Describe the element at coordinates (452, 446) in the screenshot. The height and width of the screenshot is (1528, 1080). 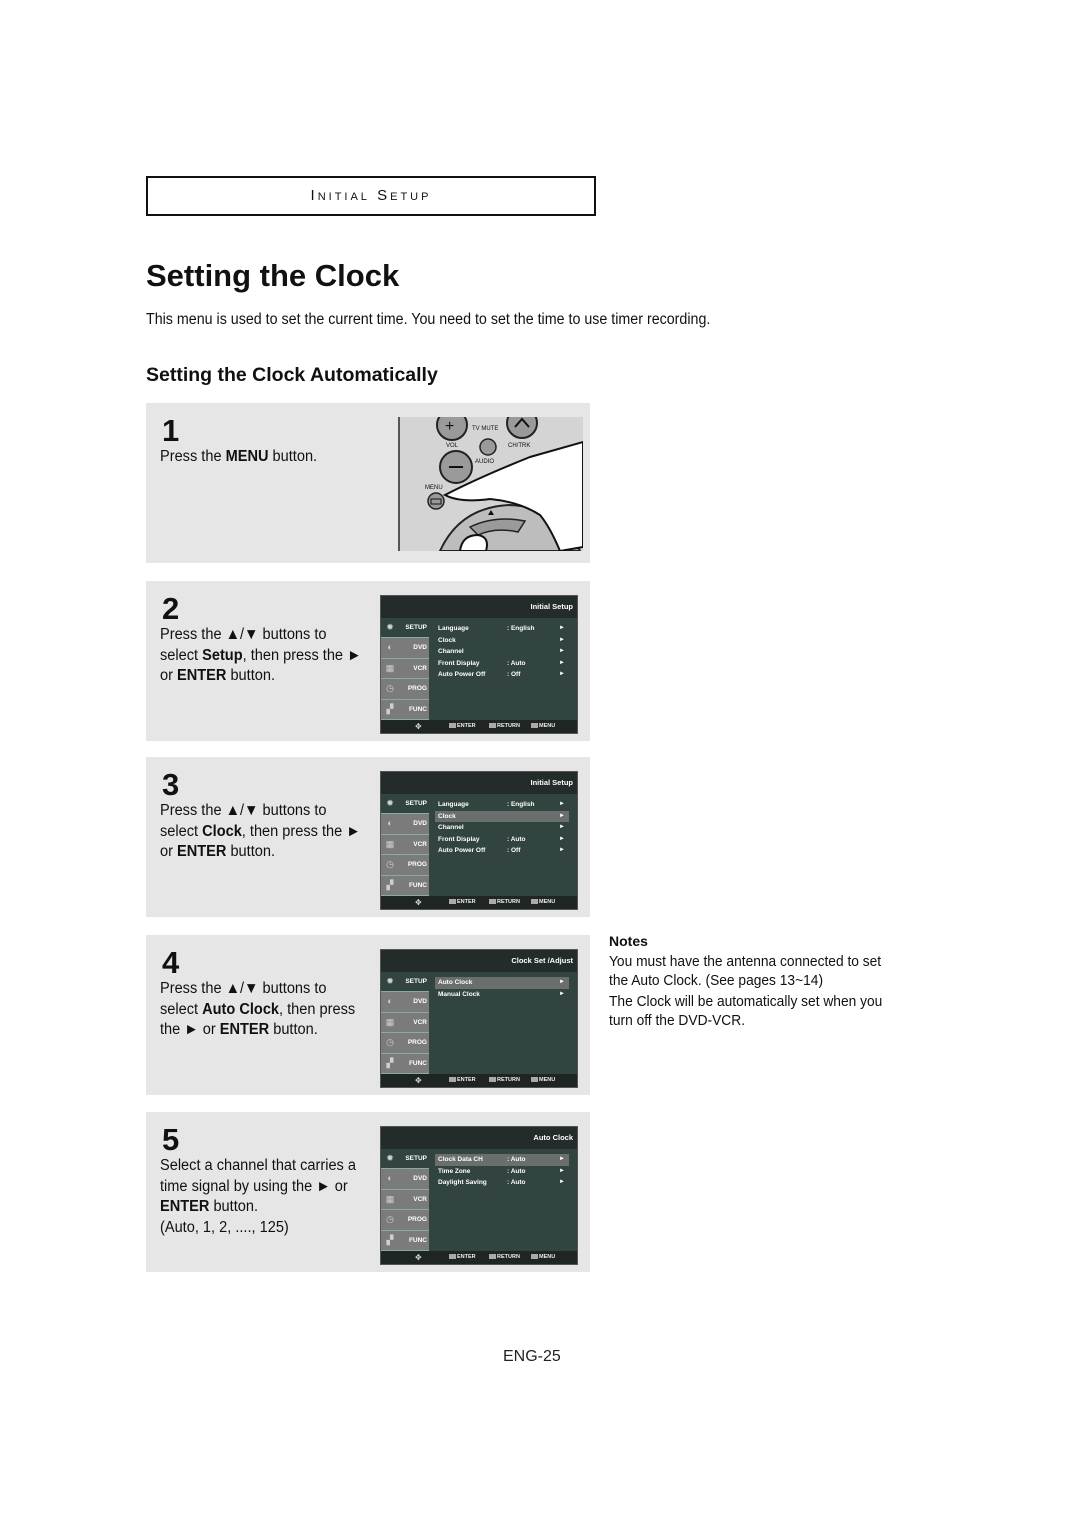
I see `svg-text: VOL` at that location.